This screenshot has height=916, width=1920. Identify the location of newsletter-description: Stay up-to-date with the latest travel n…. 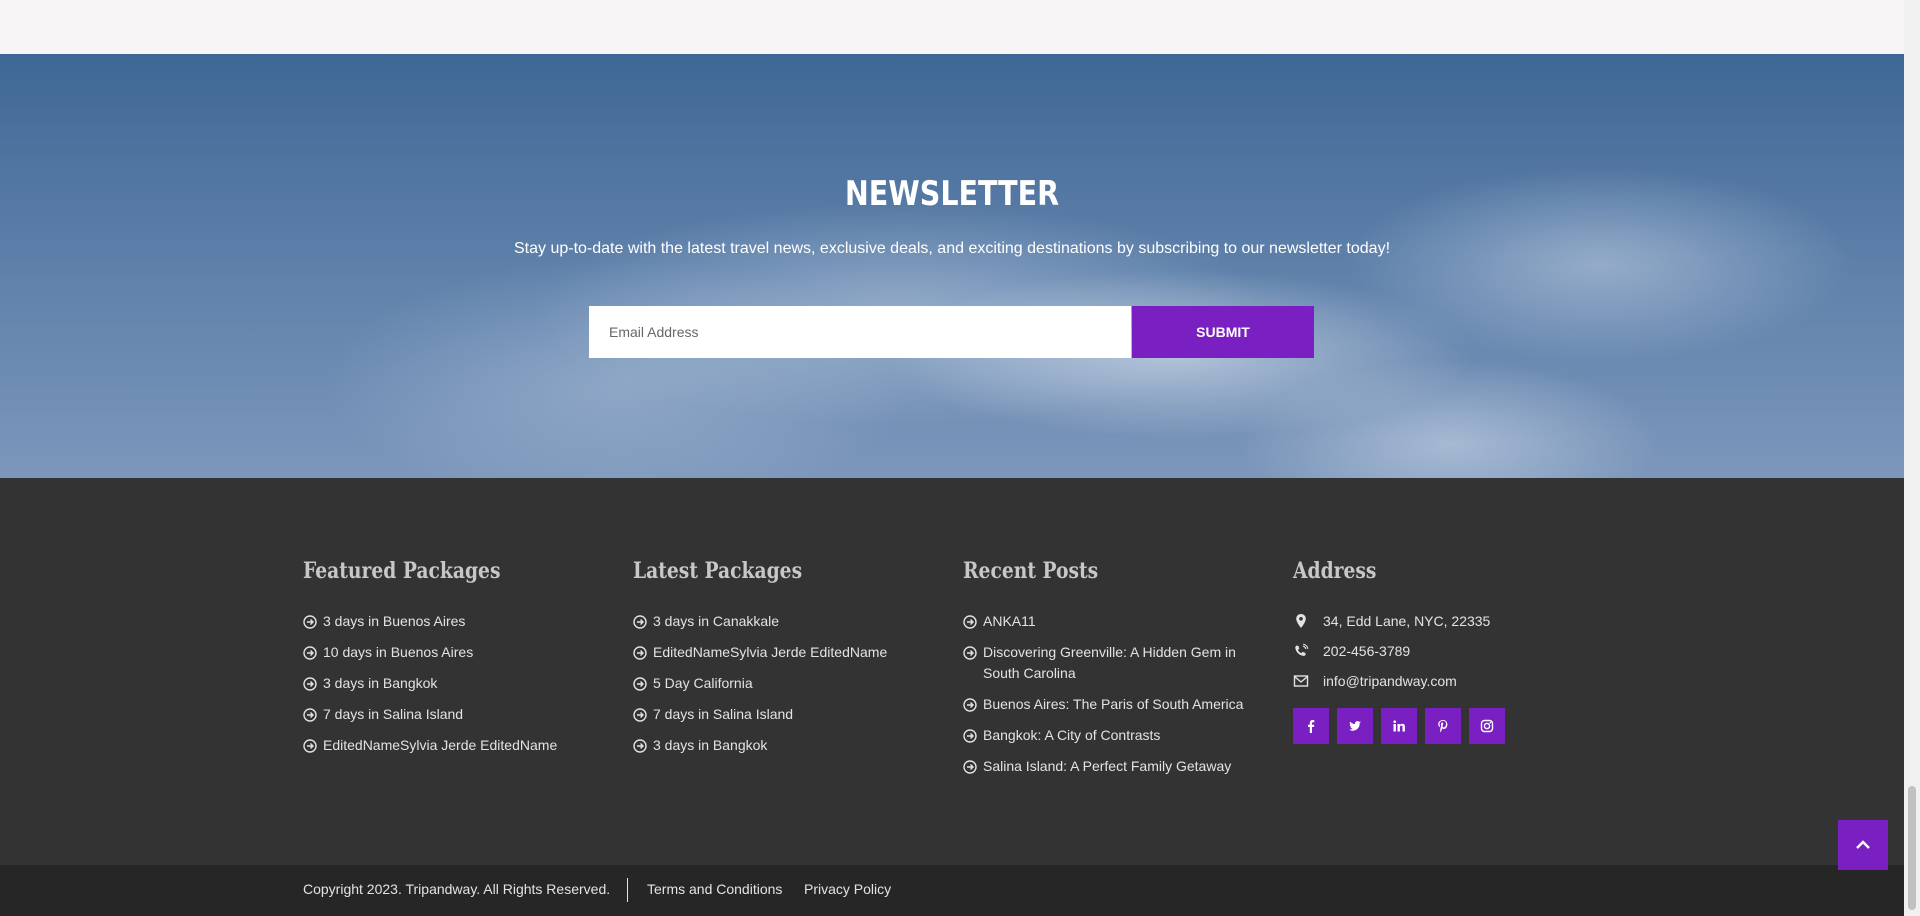
(952, 248).